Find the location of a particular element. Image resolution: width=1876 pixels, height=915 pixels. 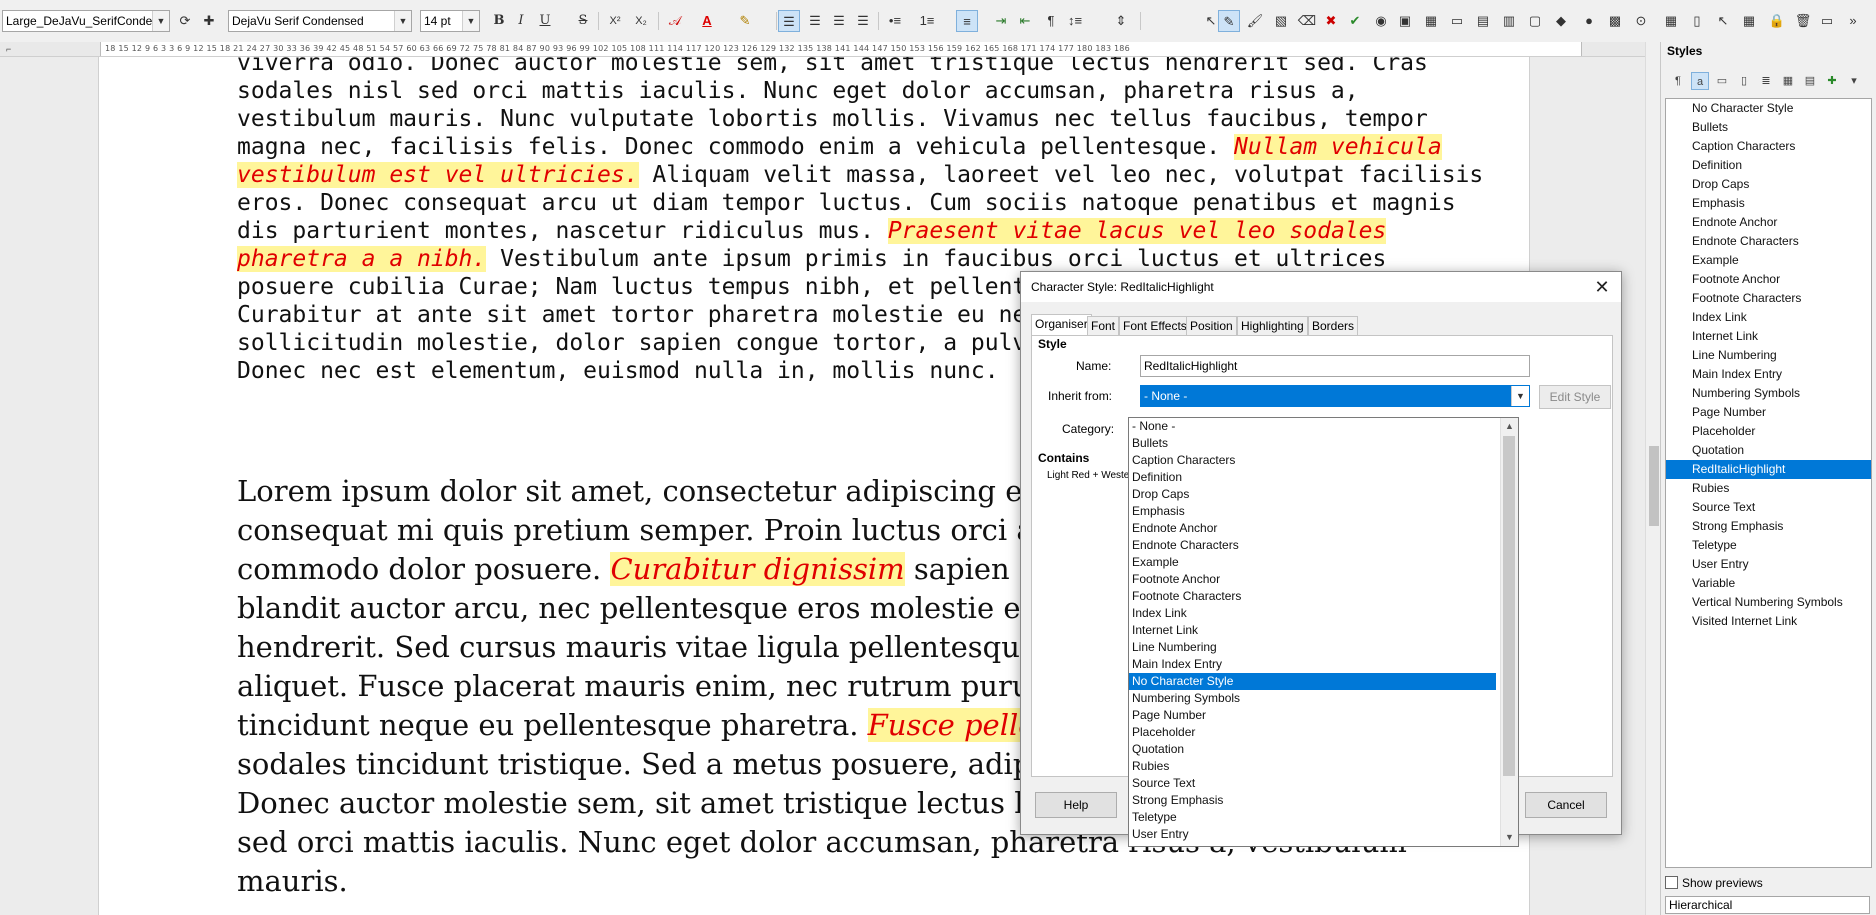

dropdown-option: Page Number is located at coordinates (1312, 715).